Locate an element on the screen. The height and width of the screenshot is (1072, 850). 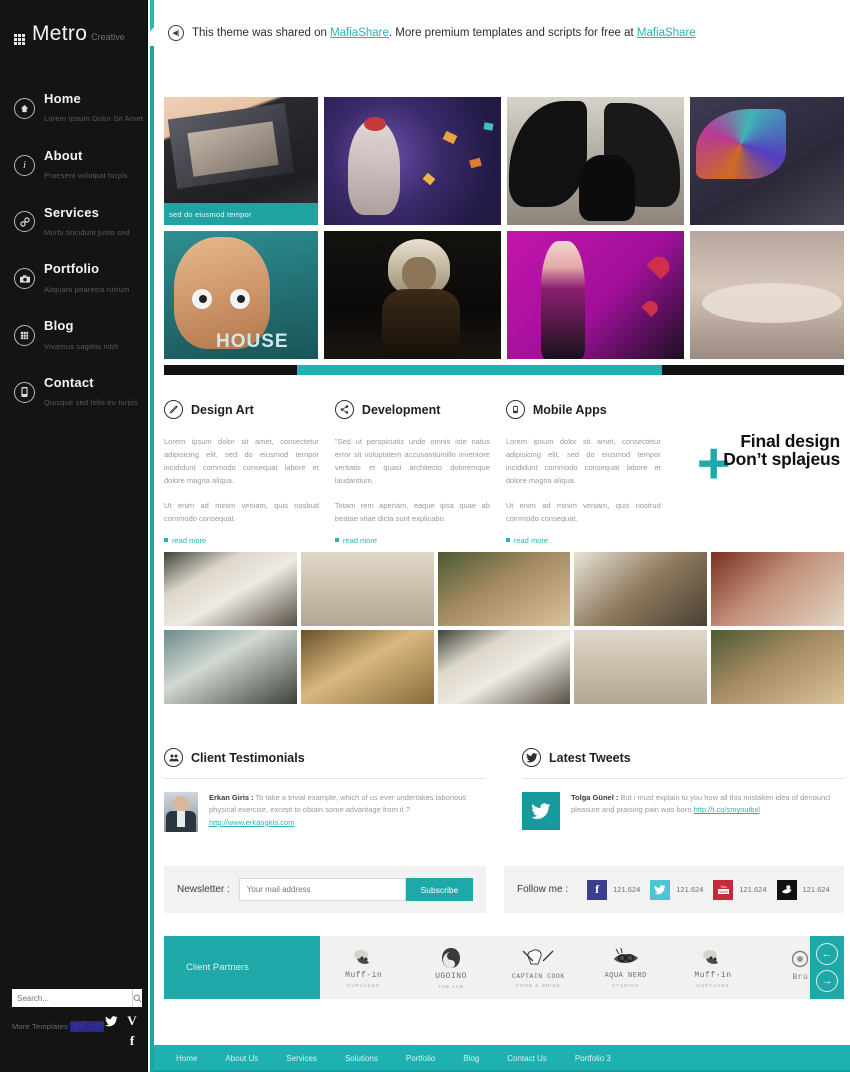
sidebar-item-home: Home Lorem Ipsum Dolor Sit Amet is located at coordinates (73, 108).